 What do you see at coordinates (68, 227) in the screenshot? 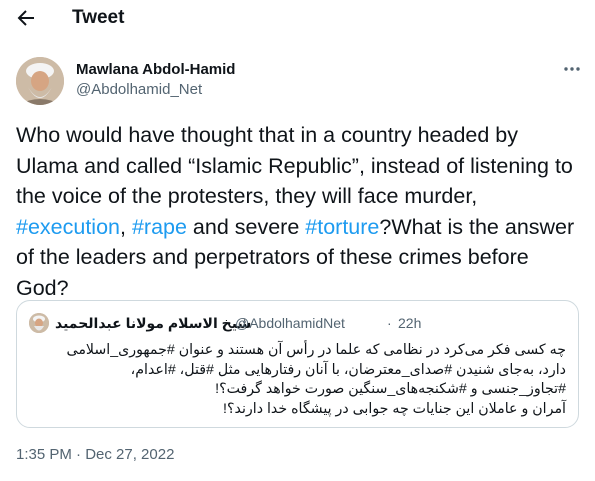
I see `hashtag-execution: #execution` at bounding box center [68, 227].